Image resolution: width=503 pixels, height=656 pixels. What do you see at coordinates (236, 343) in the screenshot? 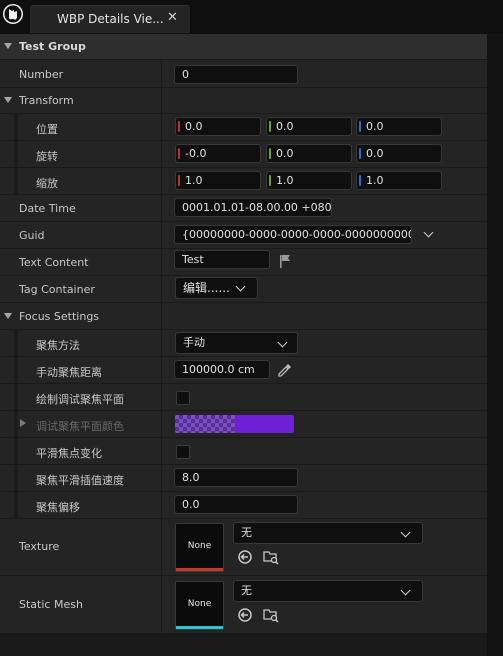
I see `focus-method-dropdown: 手动` at bounding box center [236, 343].